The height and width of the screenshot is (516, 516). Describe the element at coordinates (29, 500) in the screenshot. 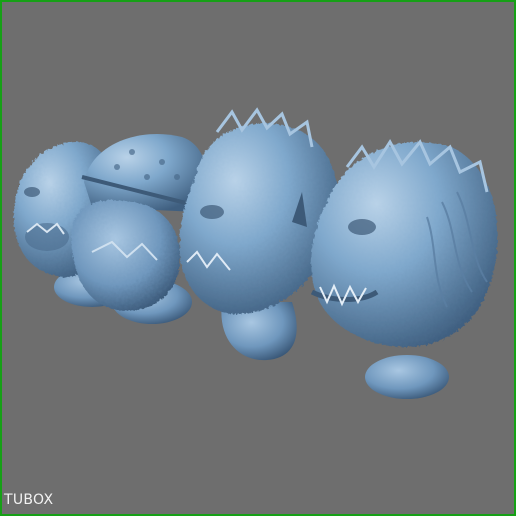

I see `watermark-label: TUBOX` at that location.